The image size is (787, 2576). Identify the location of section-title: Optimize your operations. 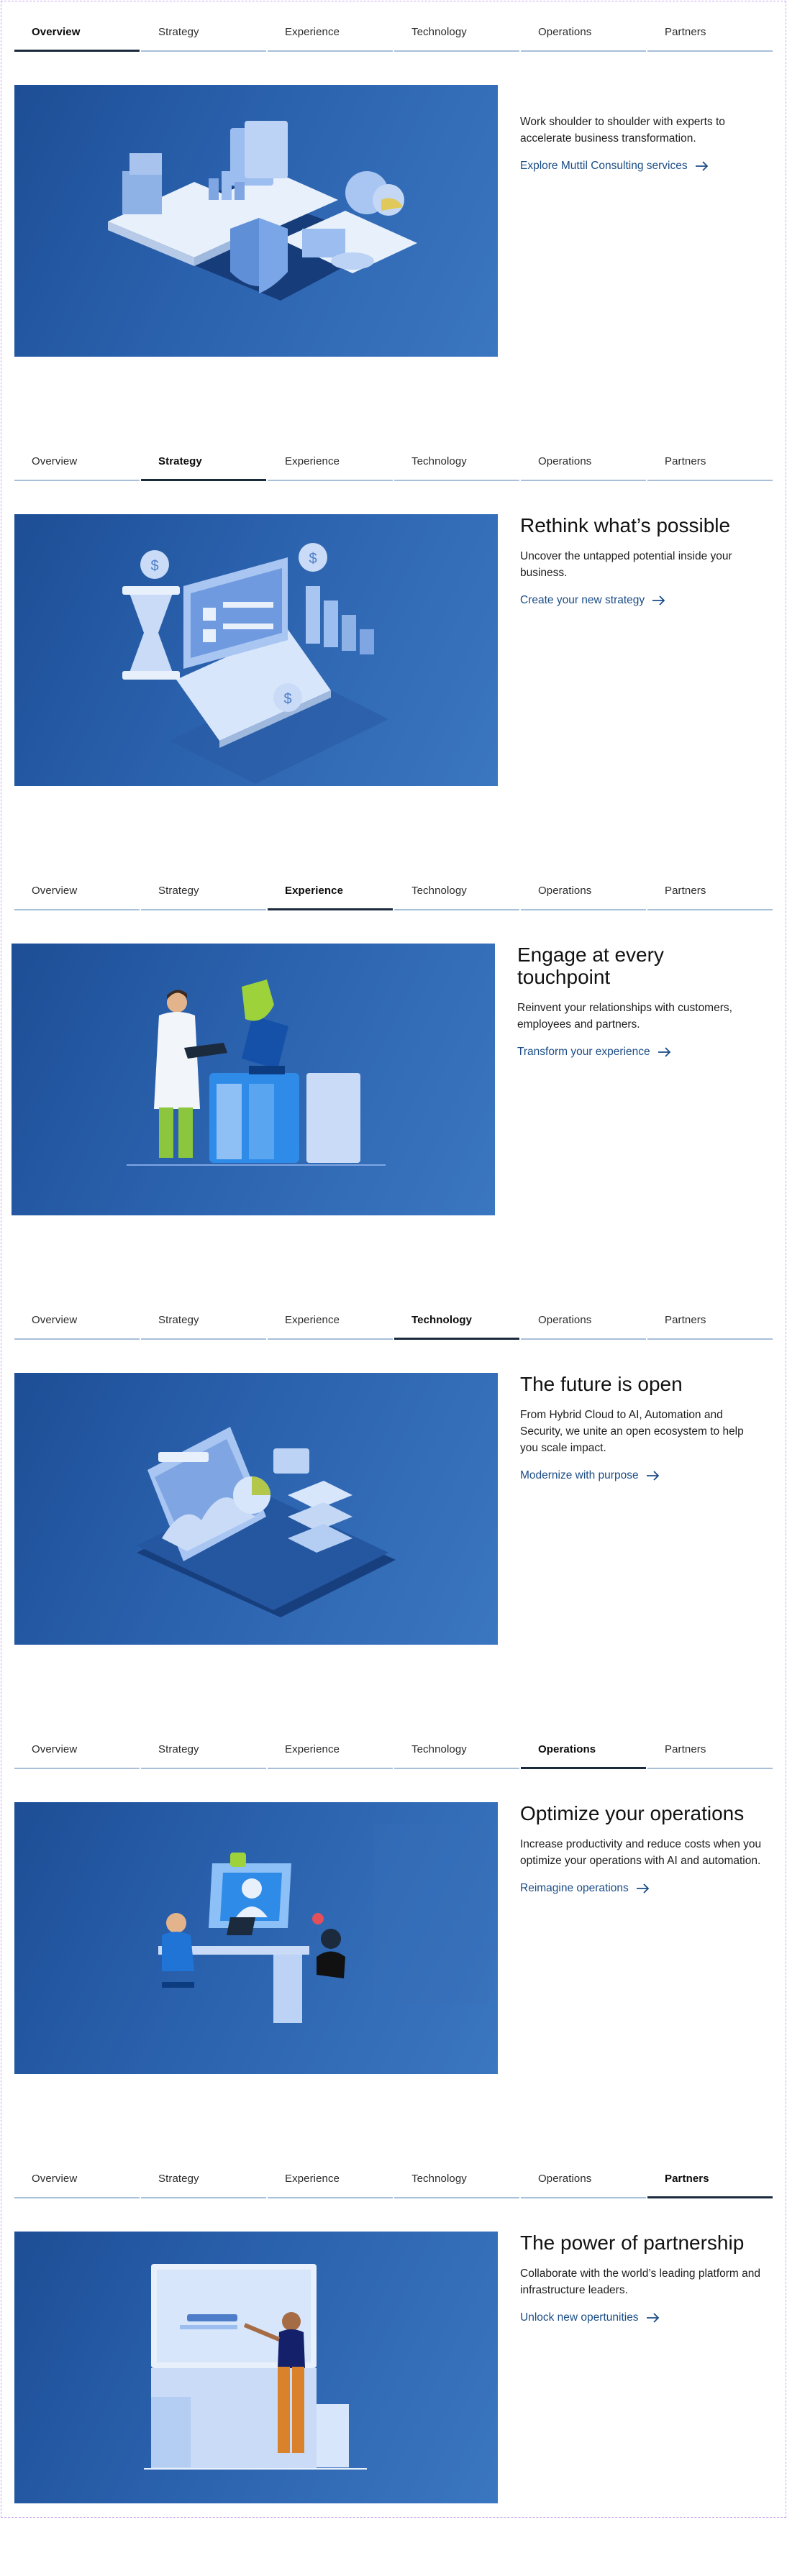
(632, 1813).